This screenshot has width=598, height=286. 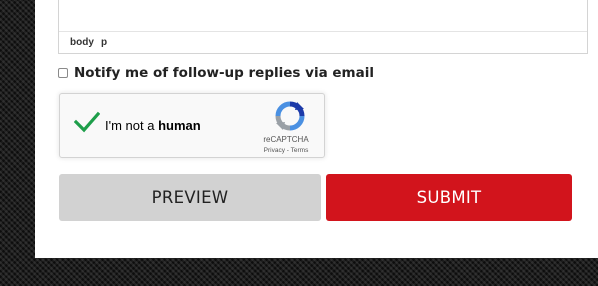 What do you see at coordinates (132, 125) in the screenshot?
I see `captcha-label-prefix: I'm not a` at bounding box center [132, 125].